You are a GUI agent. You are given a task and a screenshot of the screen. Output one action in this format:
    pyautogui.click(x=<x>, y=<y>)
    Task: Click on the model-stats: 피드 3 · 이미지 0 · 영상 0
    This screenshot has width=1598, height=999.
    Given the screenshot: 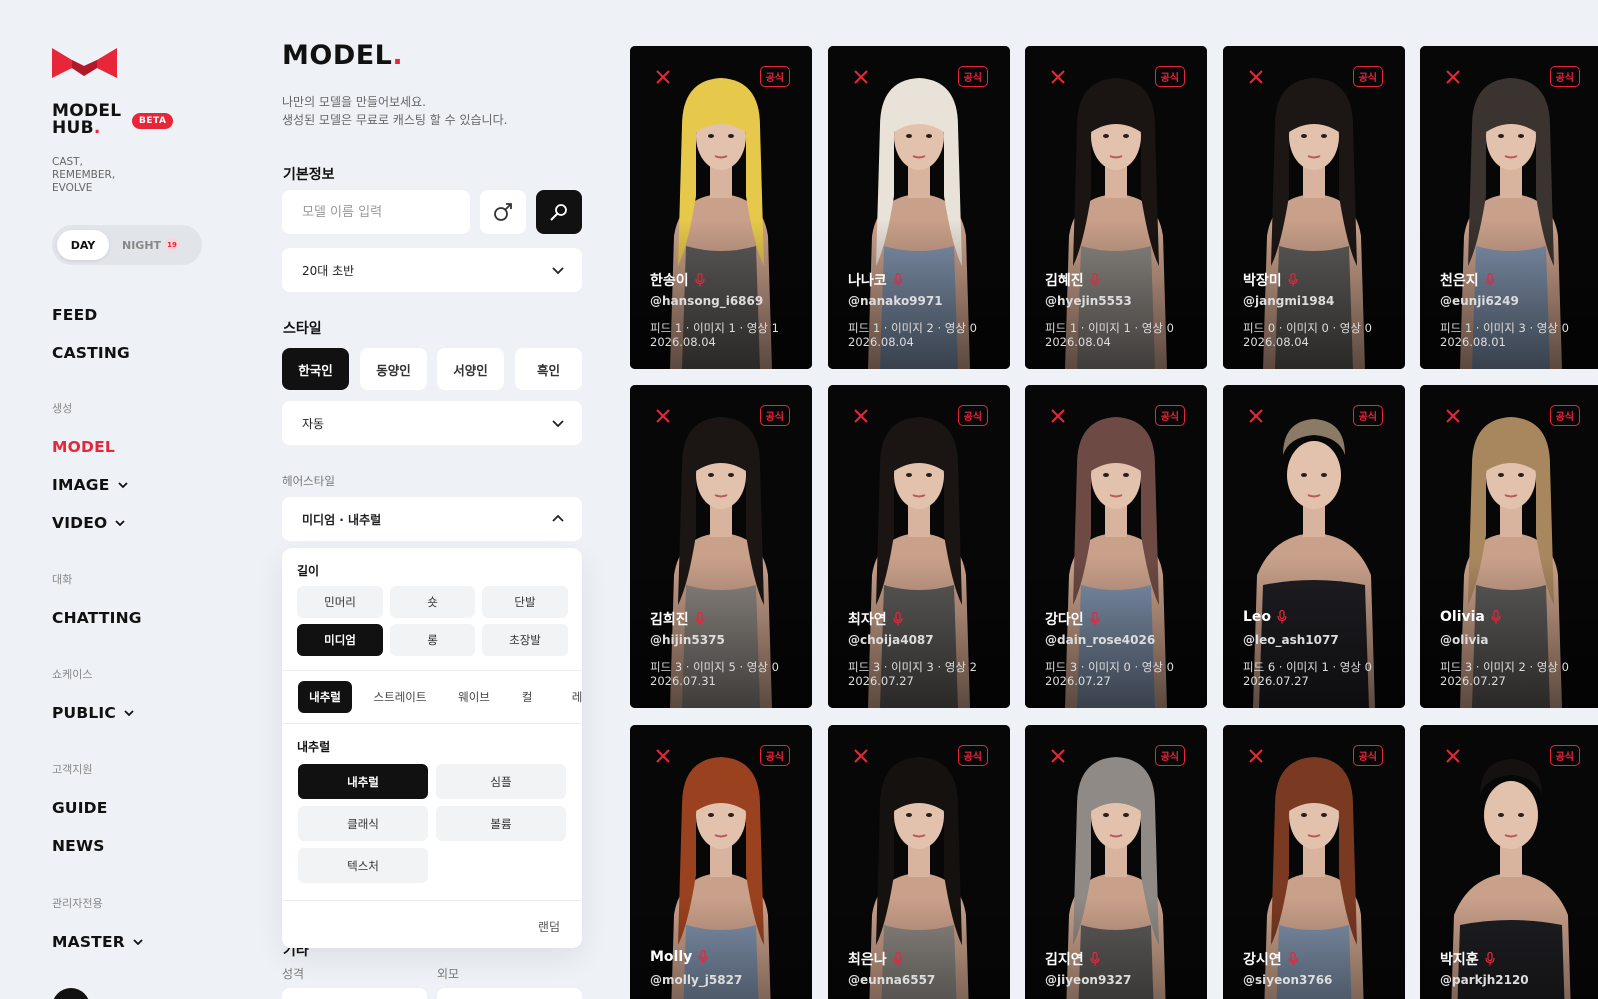 What is the action you would take?
    pyautogui.click(x=1109, y=667)
    